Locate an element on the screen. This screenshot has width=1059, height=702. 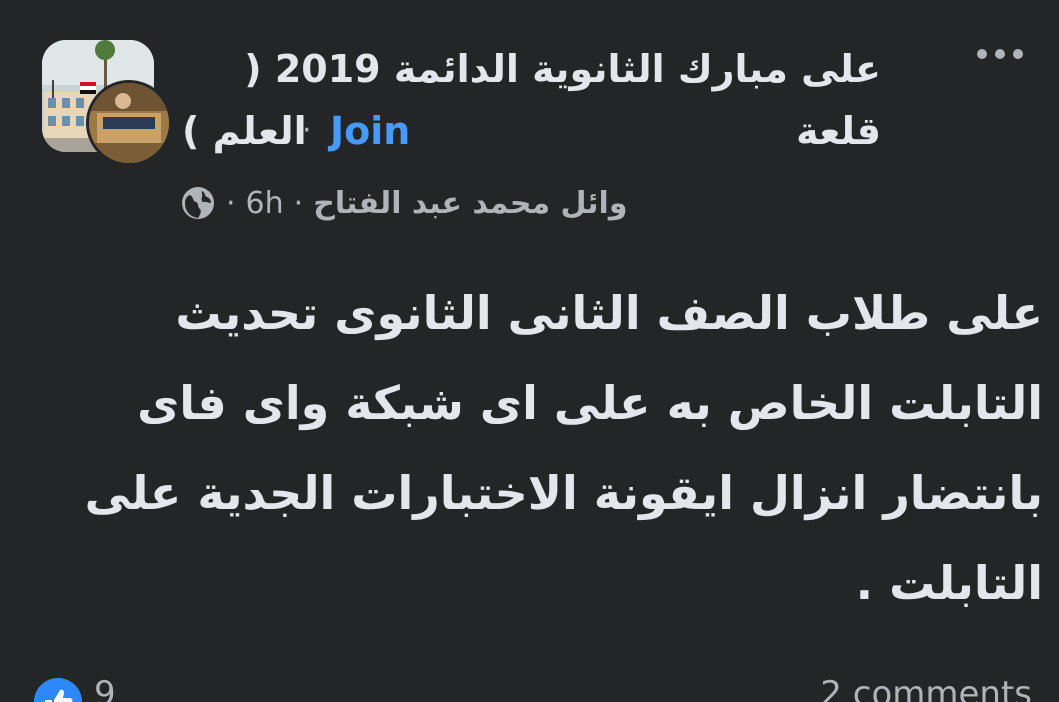
author-photo-image is located at coordinates (129, 123).